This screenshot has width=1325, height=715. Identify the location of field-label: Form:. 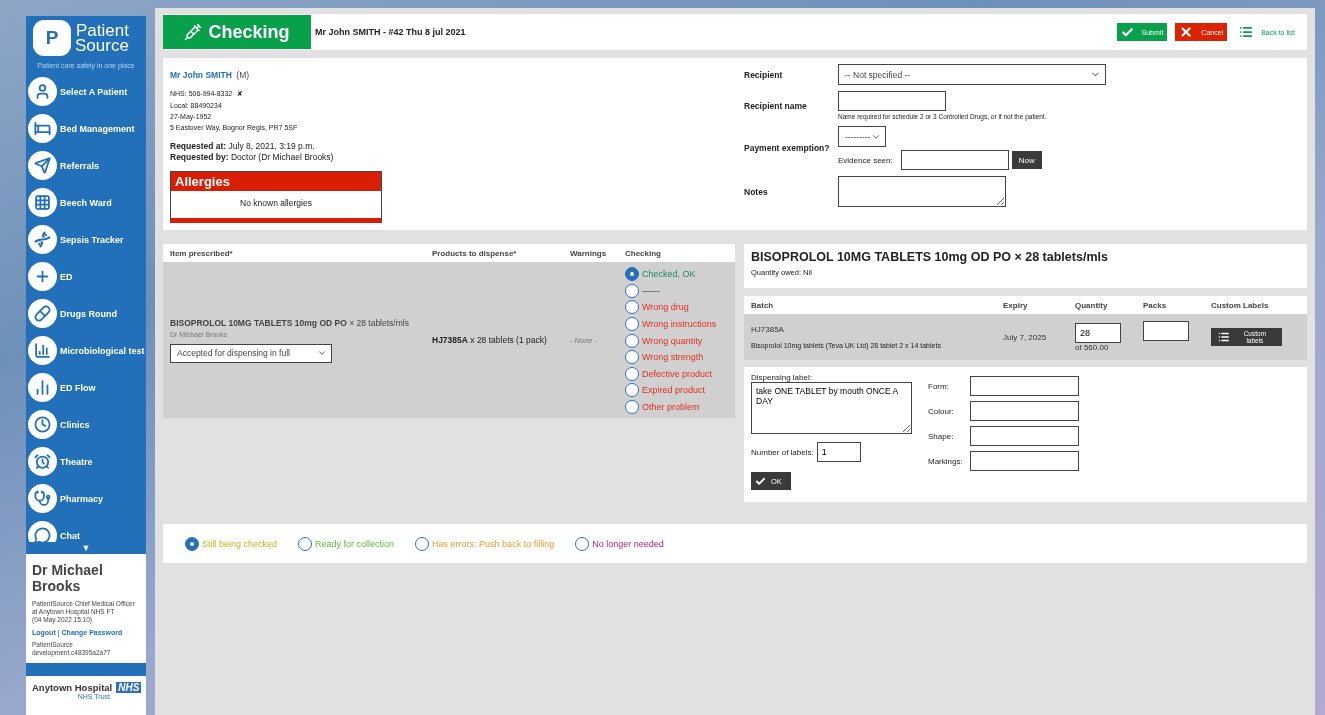
(939, 386).